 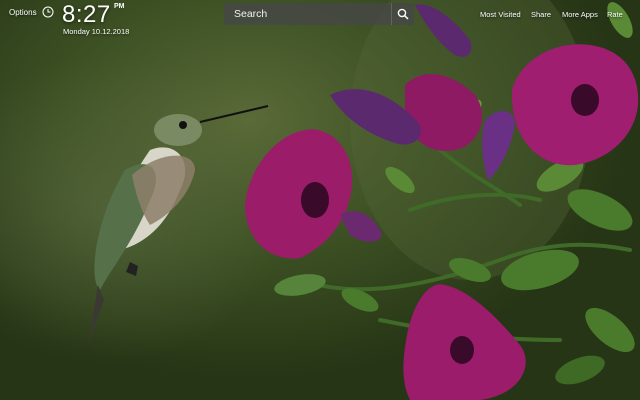 What do you see at coordinates (96, 31) in the screenshot?
I see `clock-date: Monday 10.12.2018` at bounding box center [96, 31].